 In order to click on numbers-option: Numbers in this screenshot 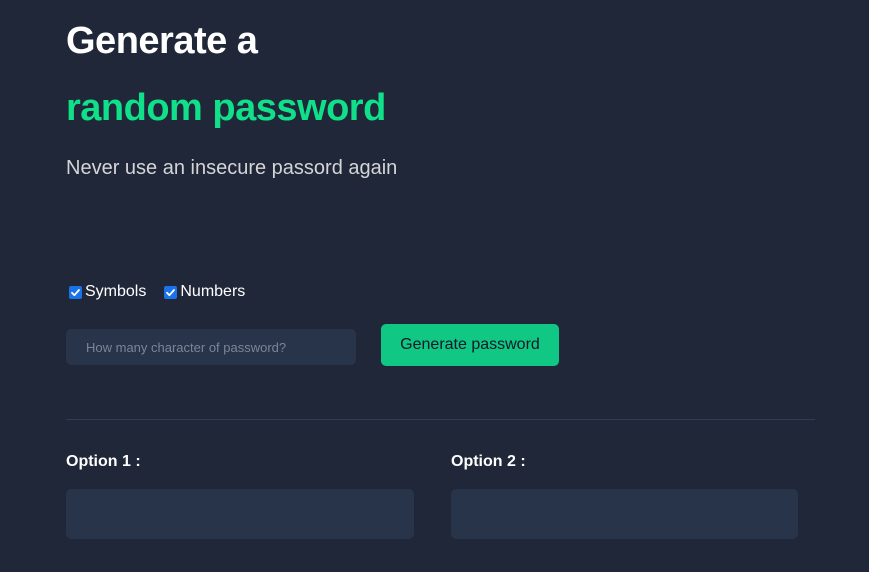, I will do `click(204, 292)`.